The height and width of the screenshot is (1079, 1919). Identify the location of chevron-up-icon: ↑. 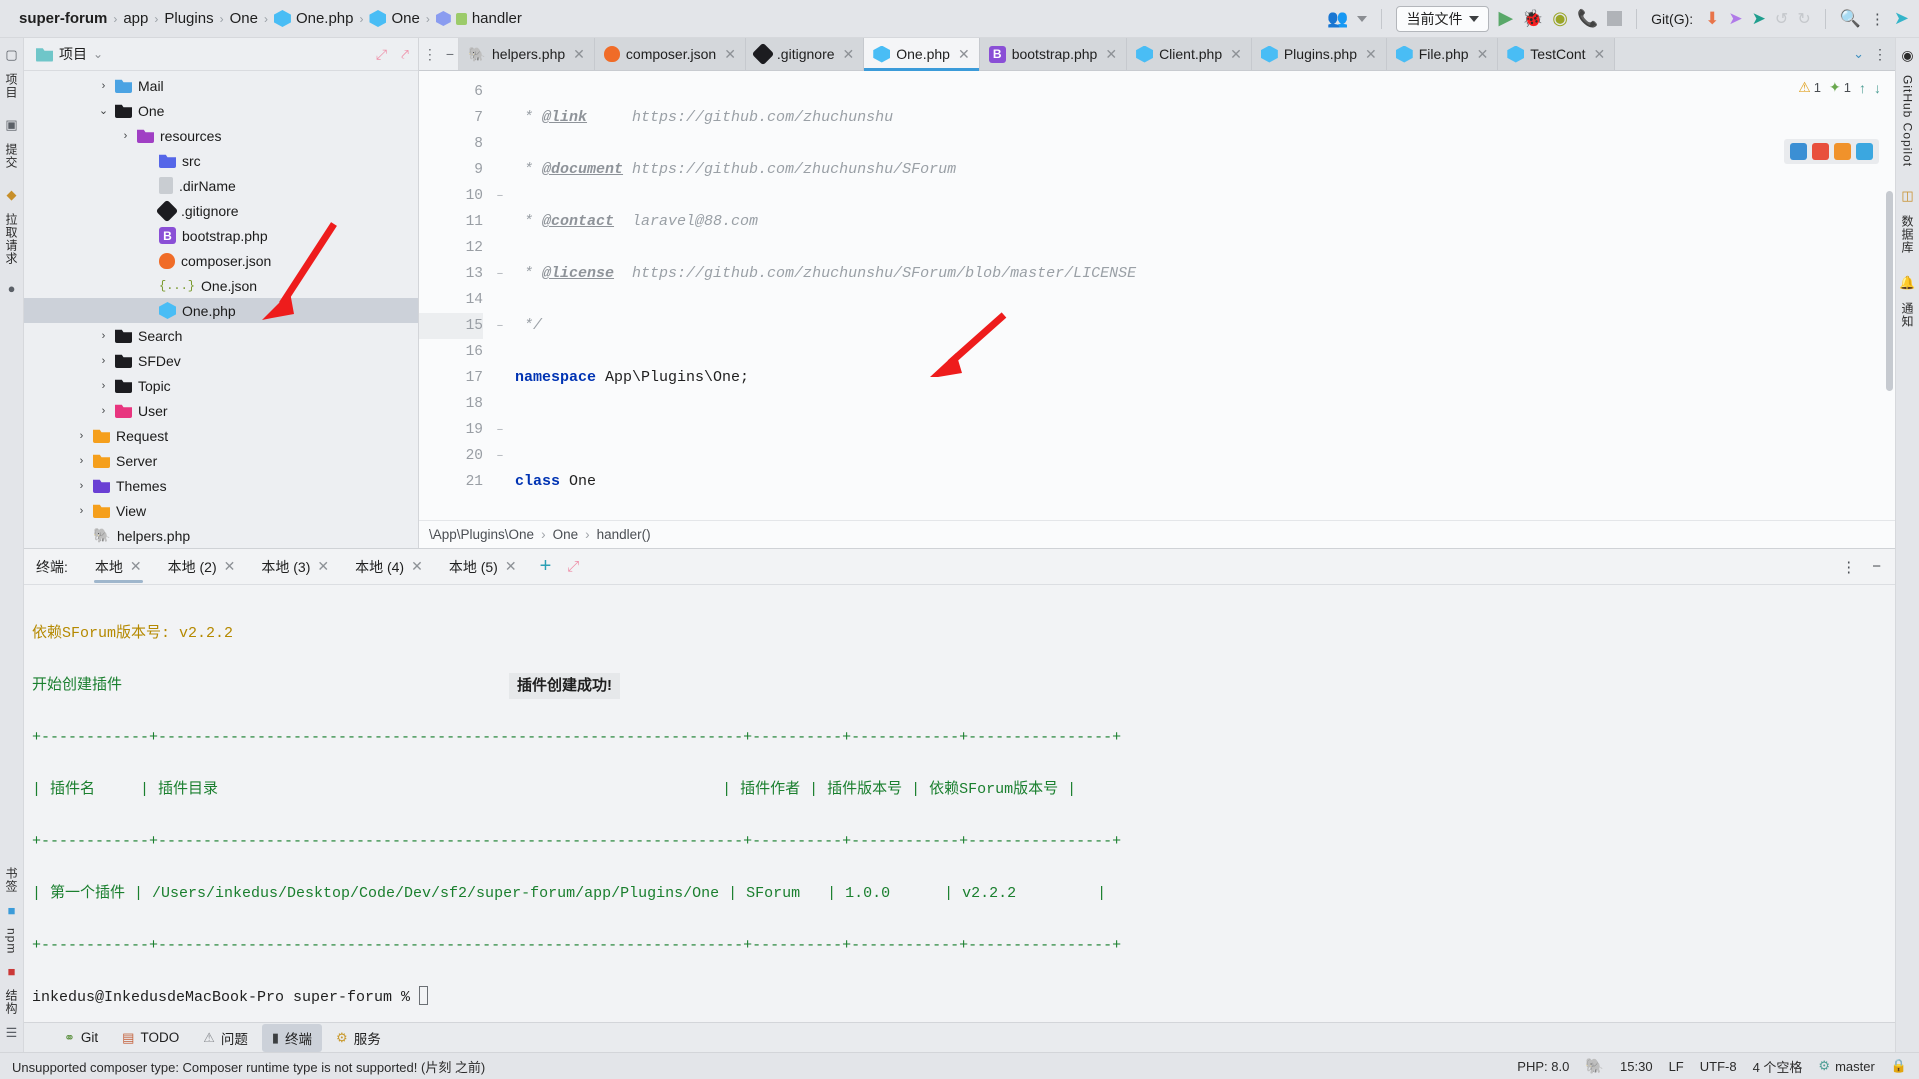
(1862, 88).